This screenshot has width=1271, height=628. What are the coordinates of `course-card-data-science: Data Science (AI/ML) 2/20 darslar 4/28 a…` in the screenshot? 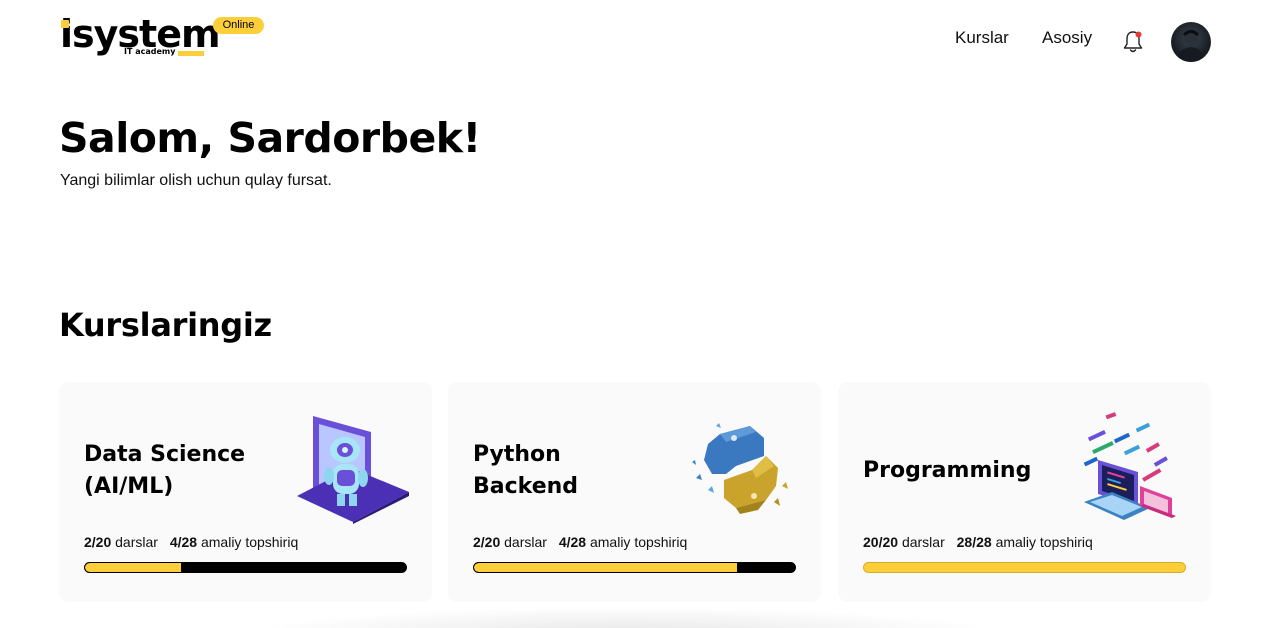 It's located at (245, 492).